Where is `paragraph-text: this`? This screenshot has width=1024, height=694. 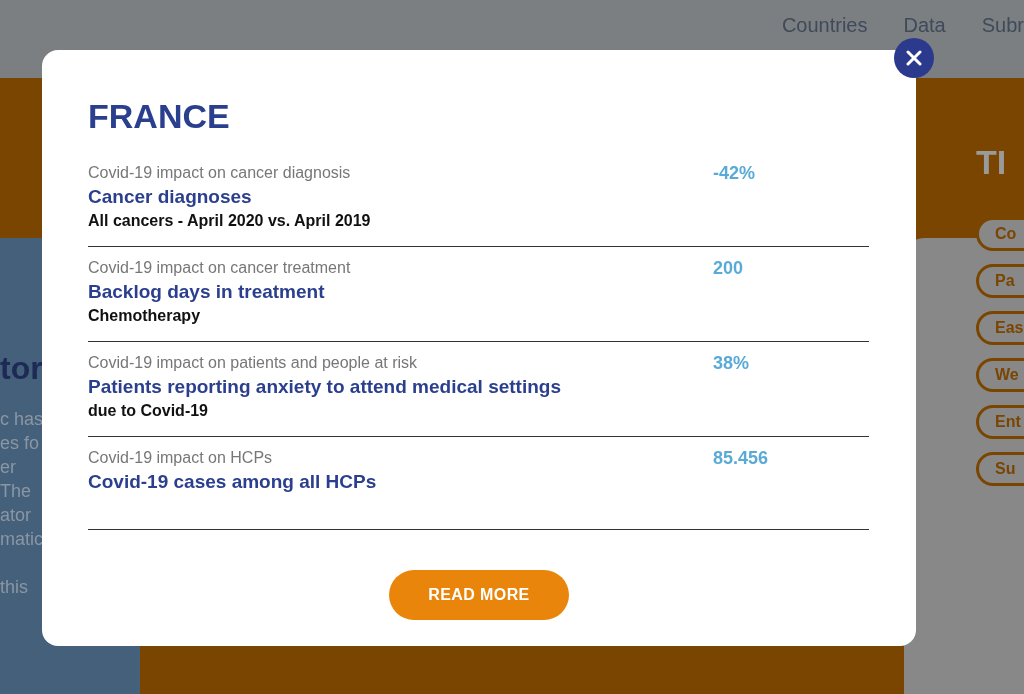 paragraph-text: this is located at coordinates (14, 587).